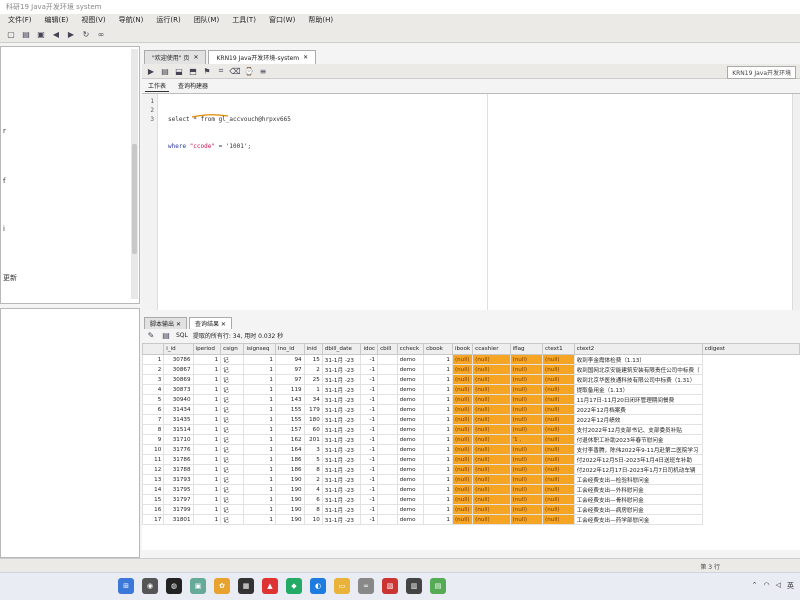 This screenshot has height=600, width=800. I want to click on print-icon: ▤, so click(166, 336).